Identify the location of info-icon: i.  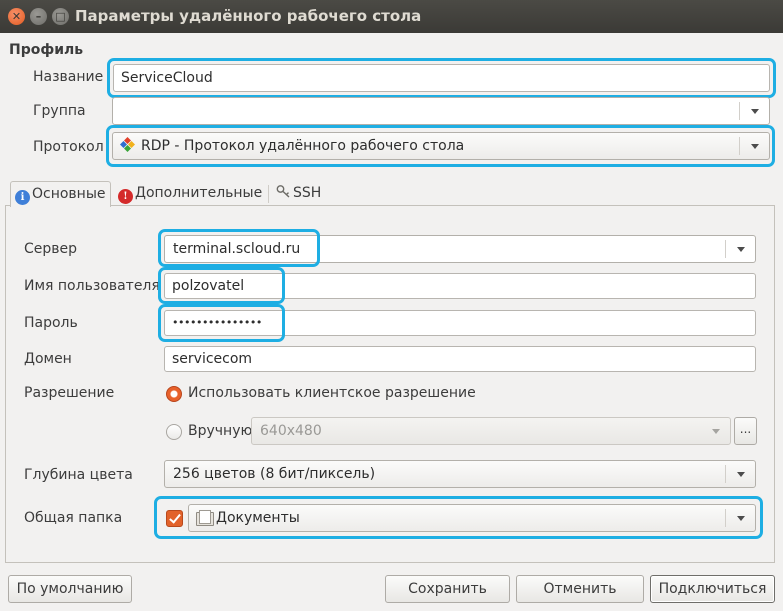
(22, 197).